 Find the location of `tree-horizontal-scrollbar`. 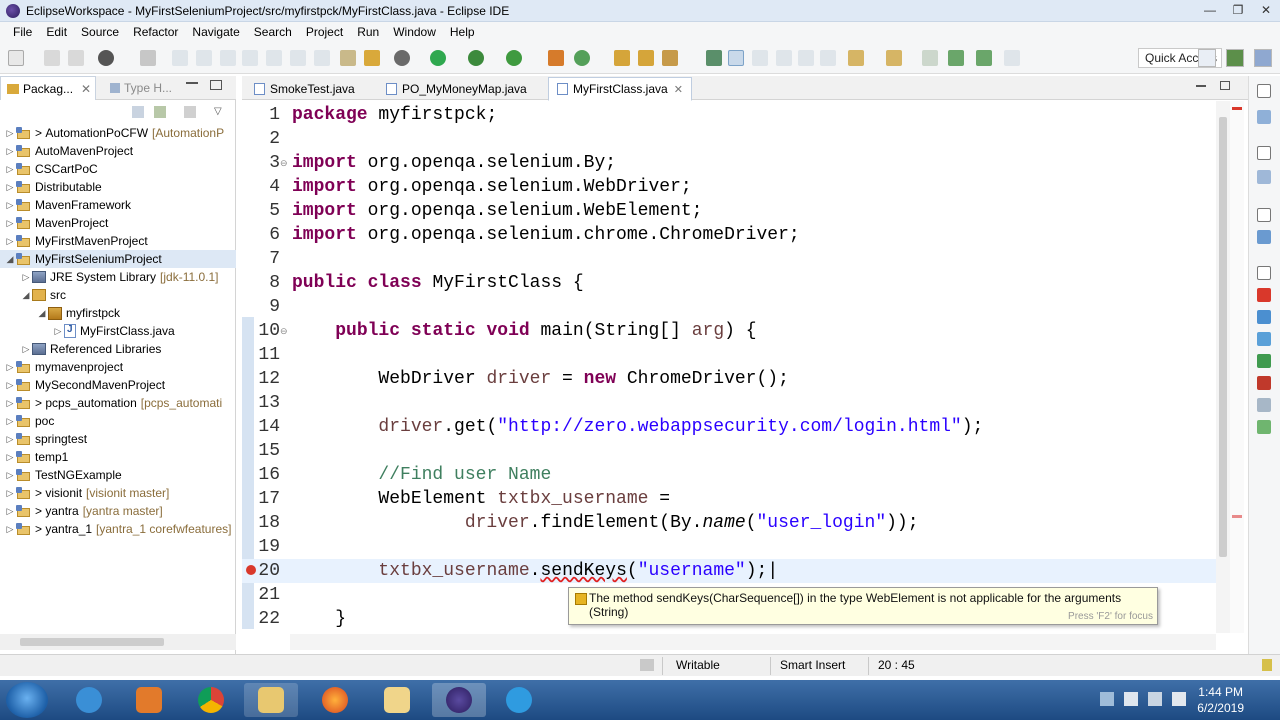

tree-horizontal-scrollbar is located at coordinates (118, 642).